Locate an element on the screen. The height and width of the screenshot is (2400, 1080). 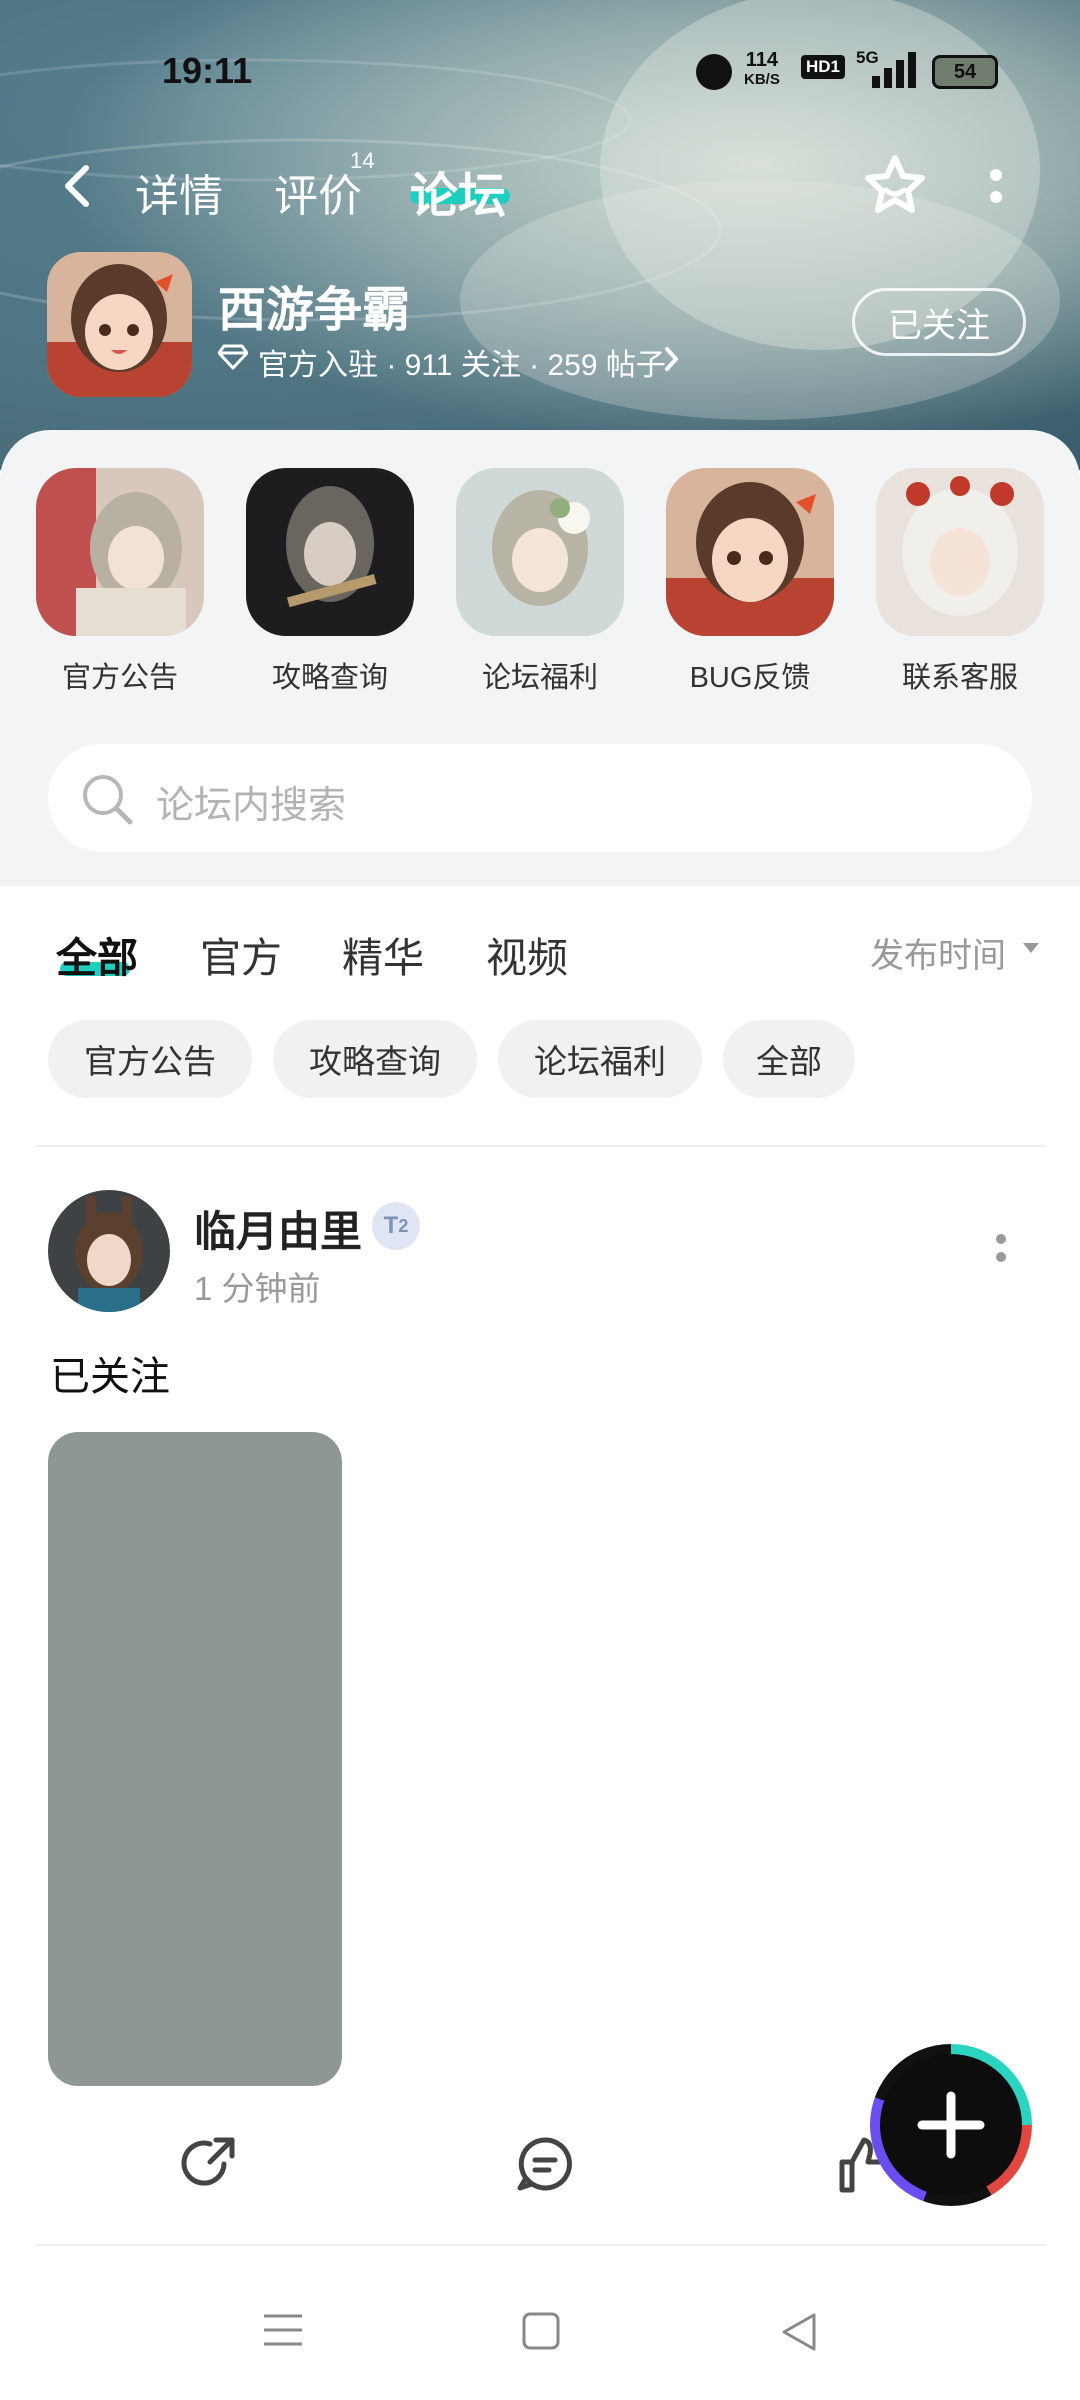
filter-tab-featured: 精华 is located at coordinates (383, 954).